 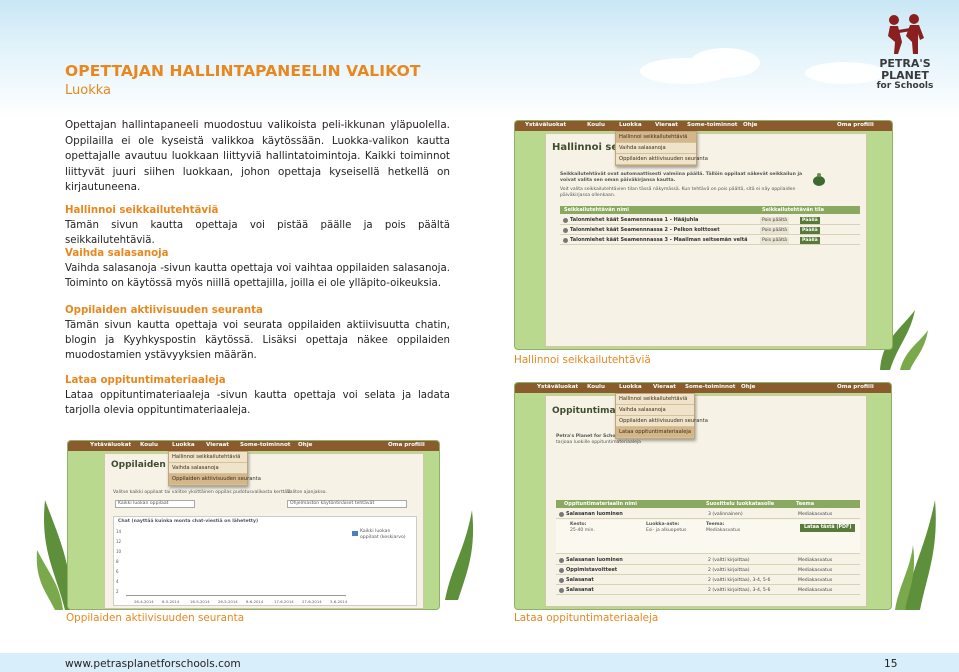 What do you see at coordinates (355, 533) in the screenshot?
I see `legend-swatch` at bounding box center [355, 533].